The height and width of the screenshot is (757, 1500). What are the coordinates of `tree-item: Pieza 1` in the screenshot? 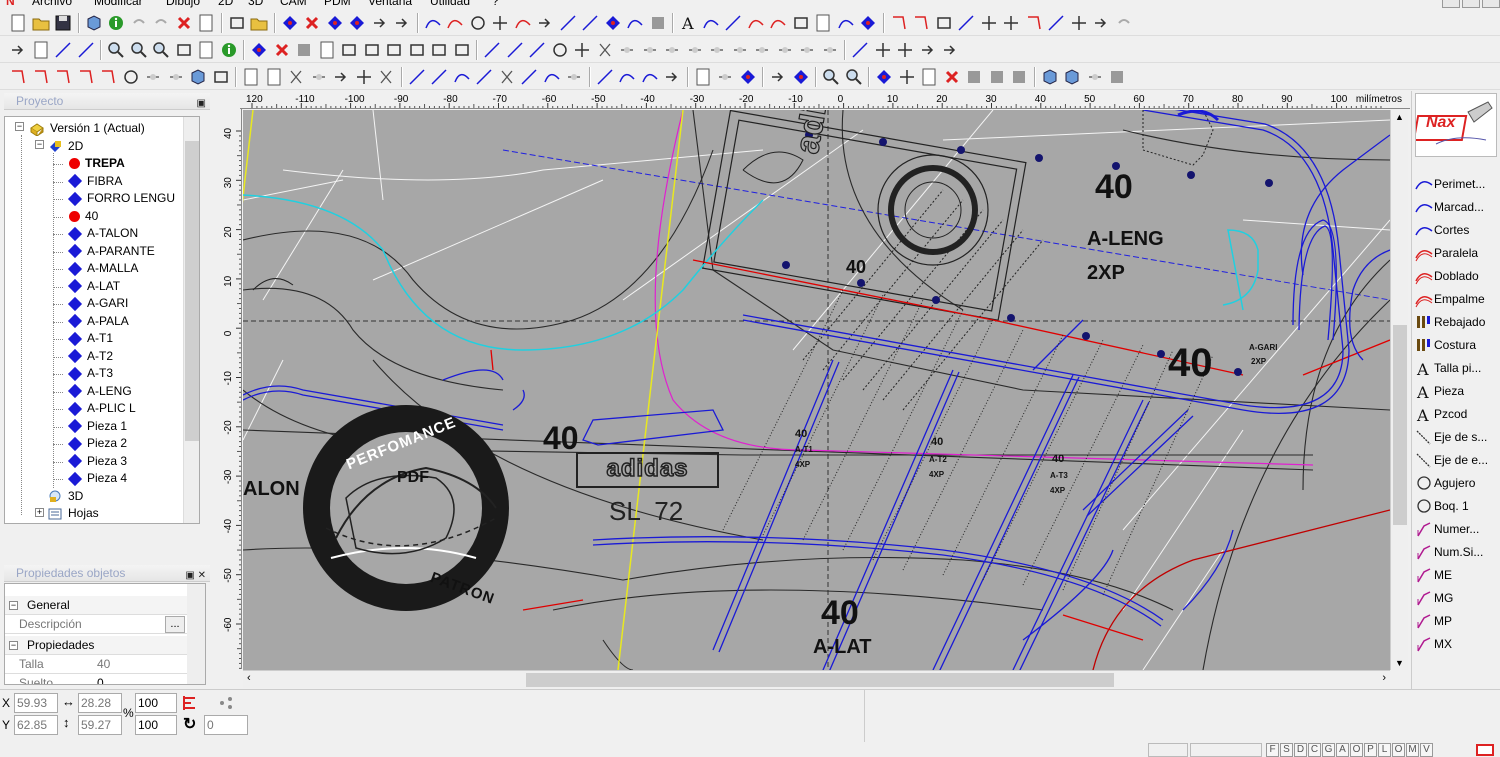 It's located at (97, 426).